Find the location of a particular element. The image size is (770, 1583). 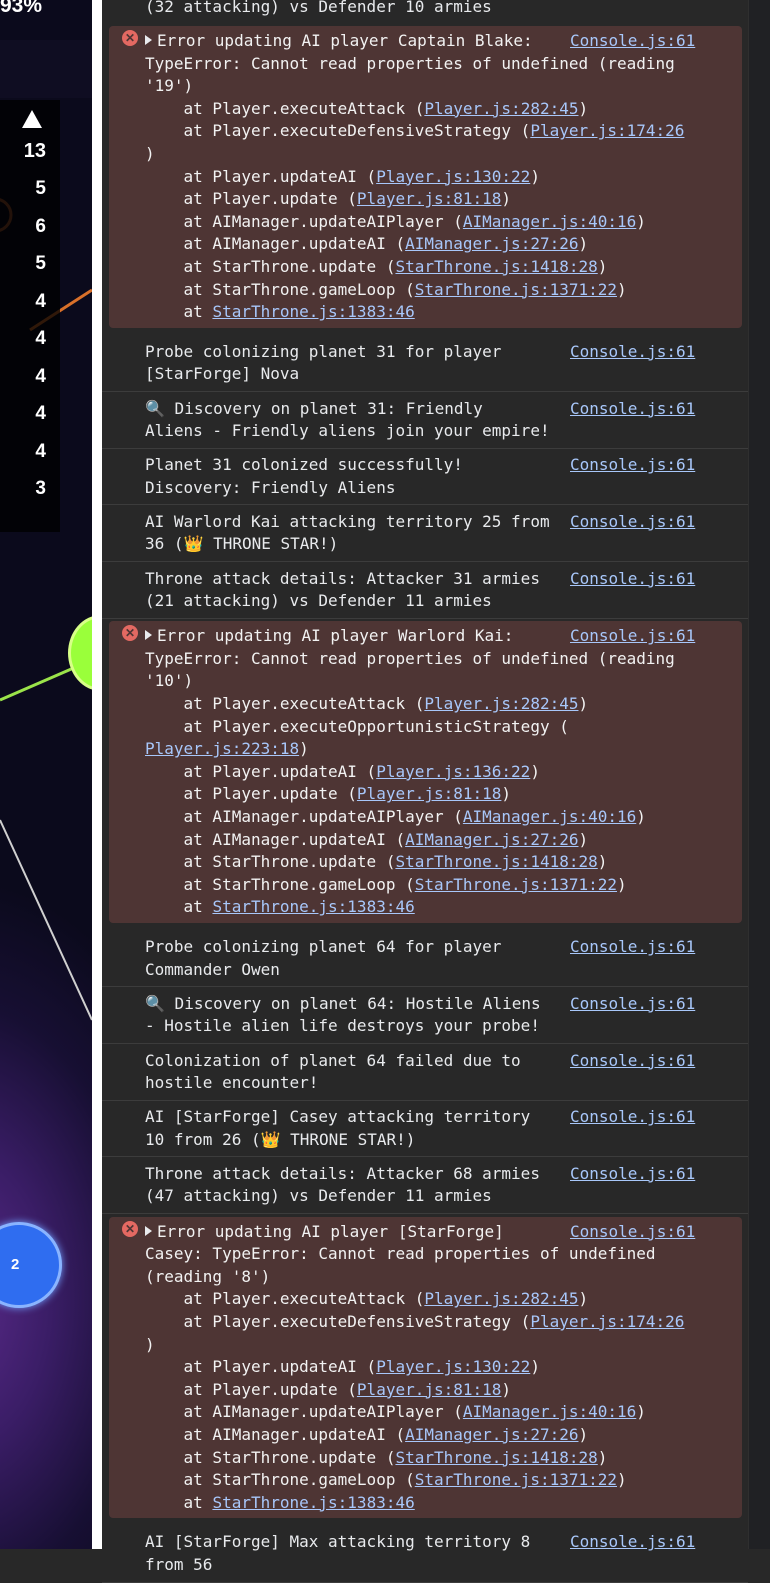

error-icon: ✕ is located at coordinates (130, 1228).